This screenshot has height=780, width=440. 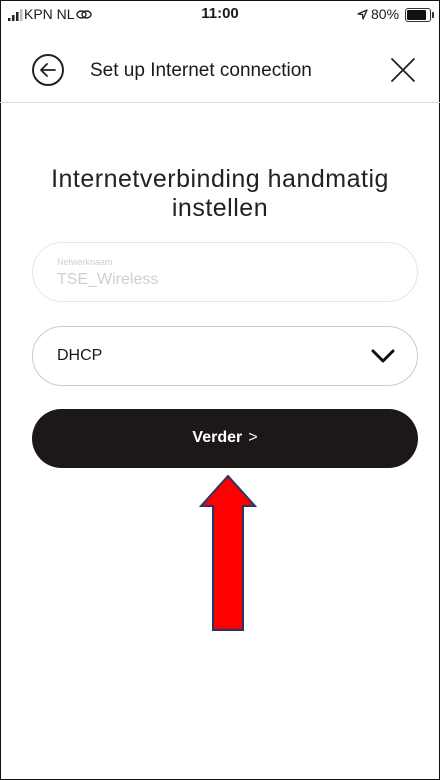 What do you see at coordinates (253, 437) in the screenshot?
I see `chevron-right-icon: >` at bounding box center [253, 437].